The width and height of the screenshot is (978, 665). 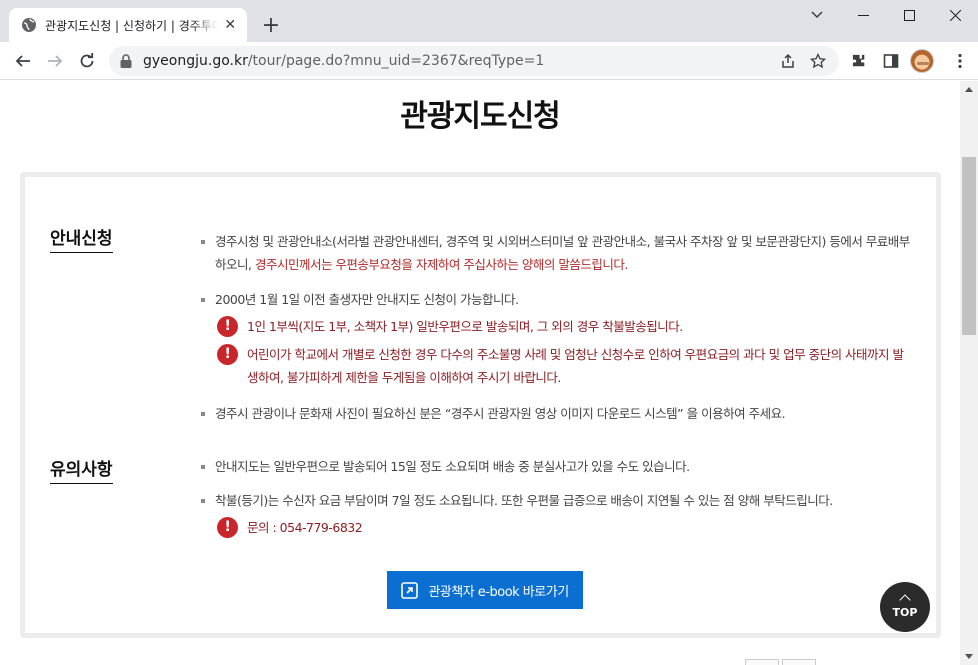 I want to click on scroll-up-icon, so click(x=969, y=89).